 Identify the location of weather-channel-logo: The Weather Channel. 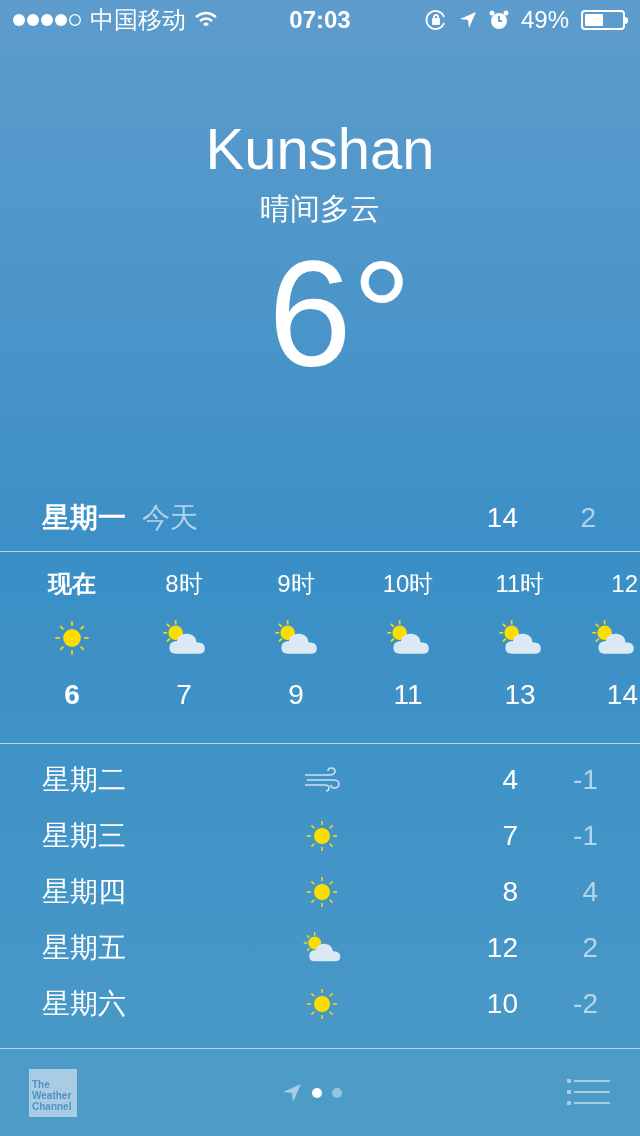
(53, 1092).